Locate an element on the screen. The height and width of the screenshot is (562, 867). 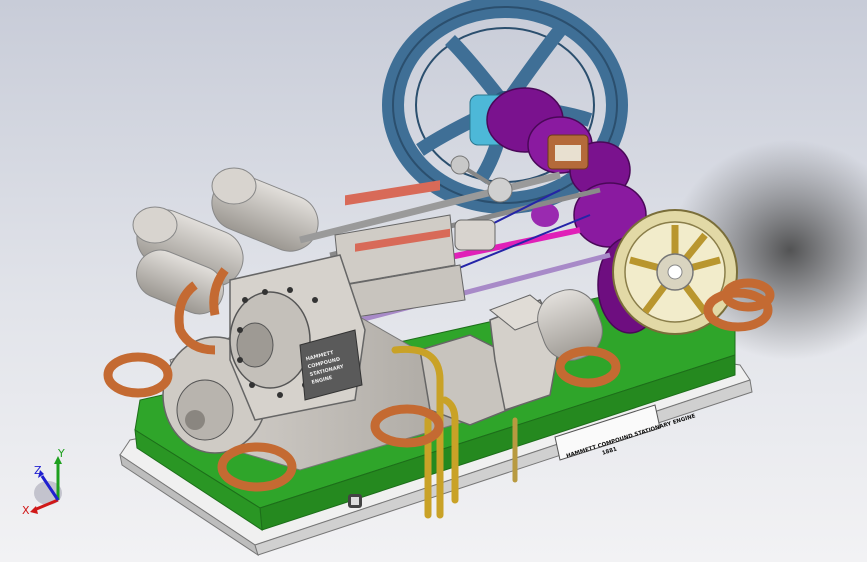
z-axis-label: Z is located at coordinates (38, 470).